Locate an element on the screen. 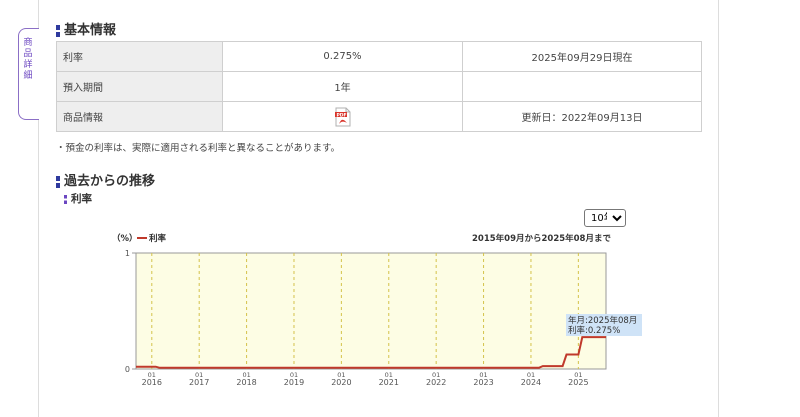 The image size is (800, 417). table-row: 預入期間 1年 is located at coordinates (379, 86).